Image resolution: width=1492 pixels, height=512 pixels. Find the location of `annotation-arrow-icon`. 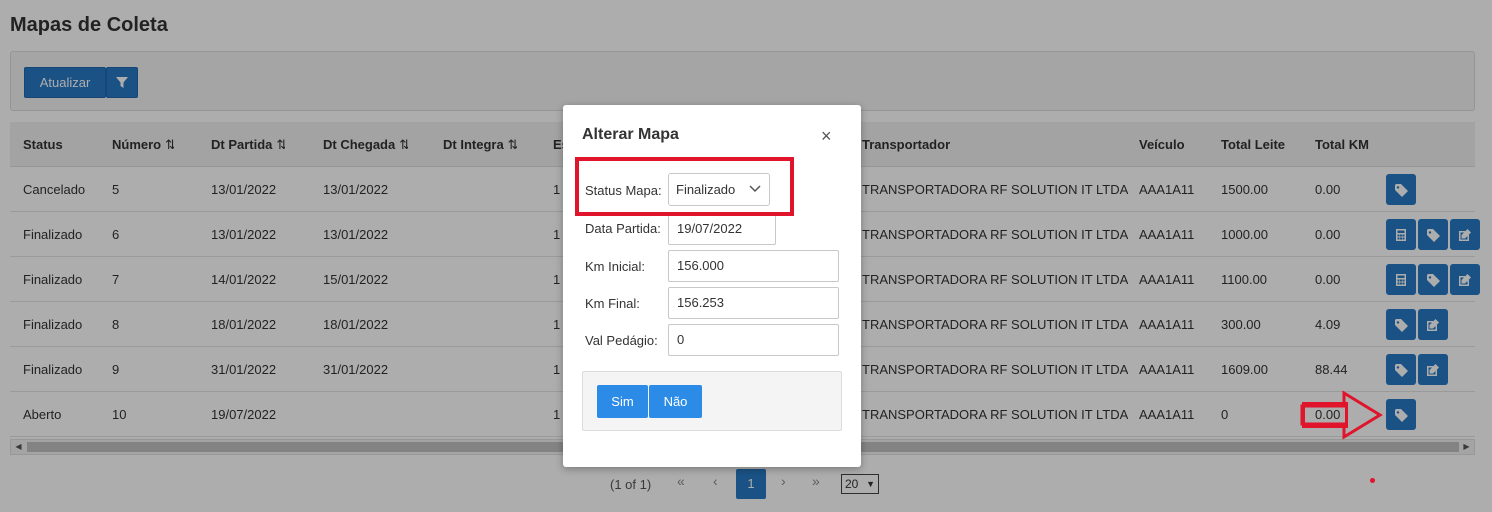

annotation-arrow-icon is located at coordinates (1341, 415).